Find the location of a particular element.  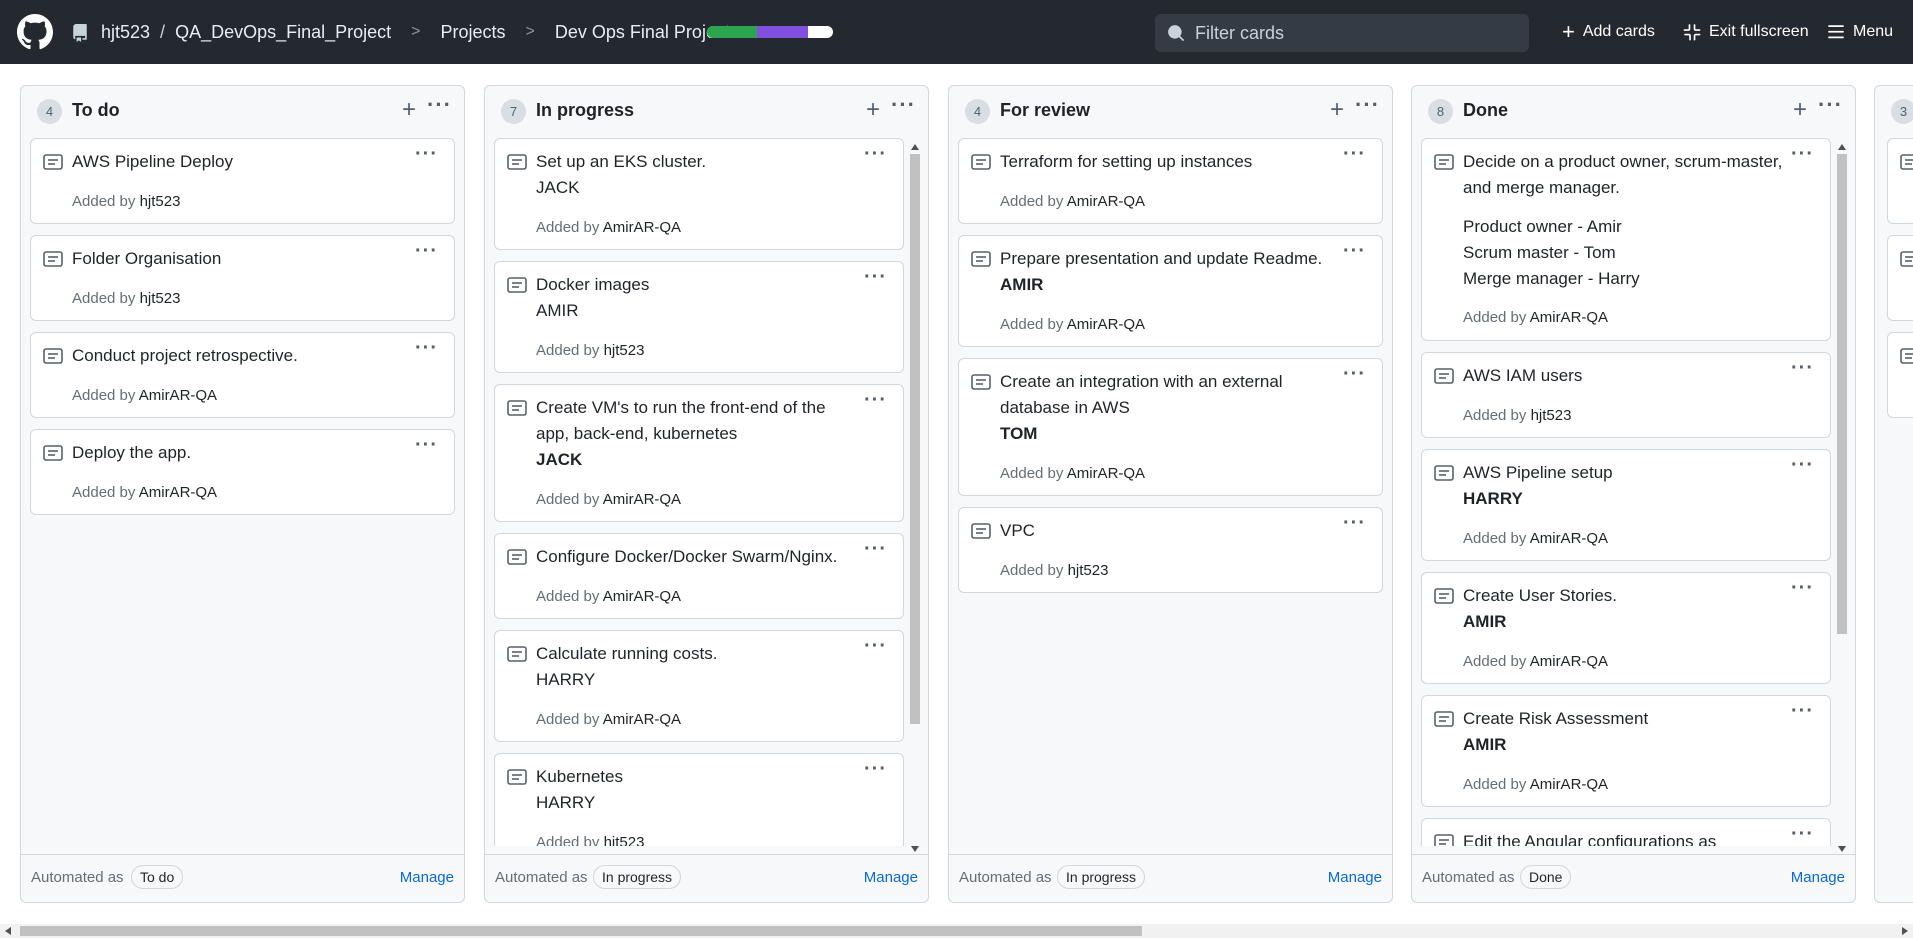

card: Kubernetes HARRY Added by hjt523 ··· is located at coordinates (699, 799).